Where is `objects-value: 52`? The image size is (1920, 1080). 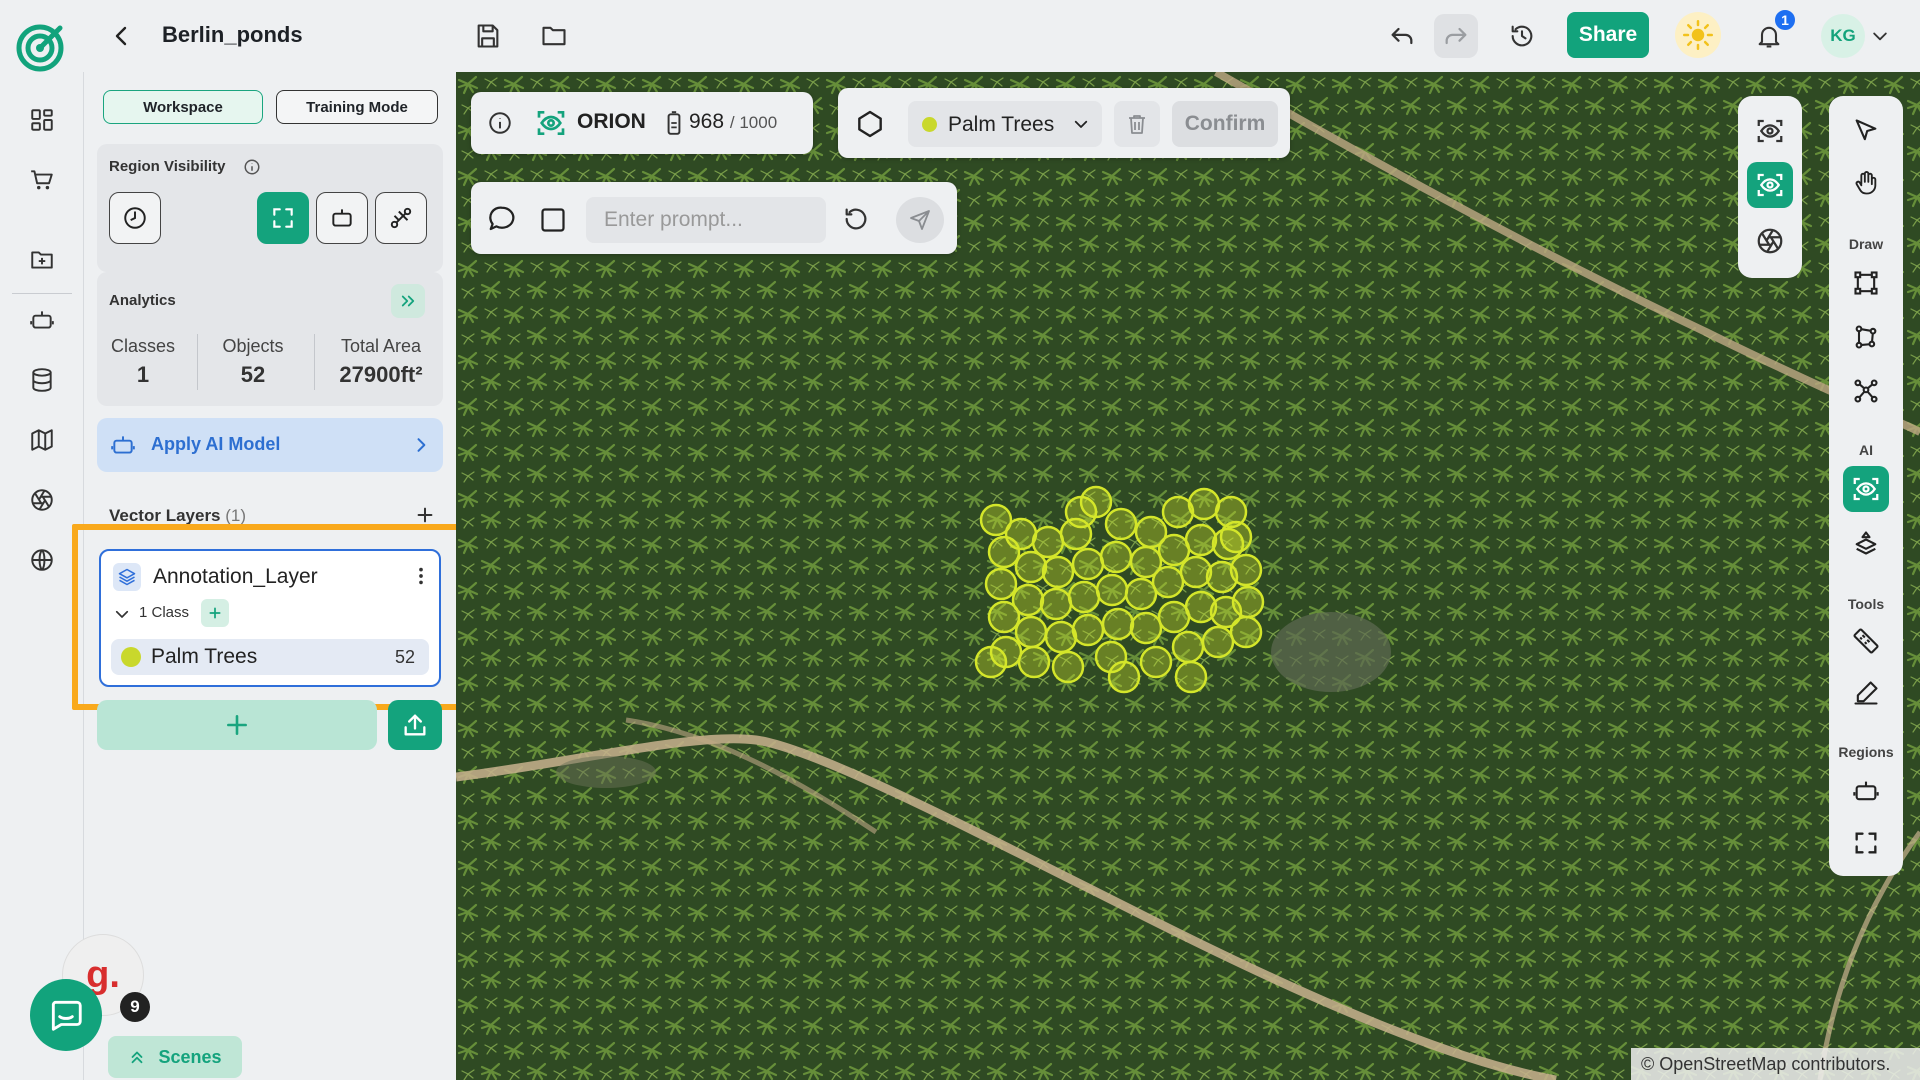
objects-value: 52 is located at coordinates (253, 374).